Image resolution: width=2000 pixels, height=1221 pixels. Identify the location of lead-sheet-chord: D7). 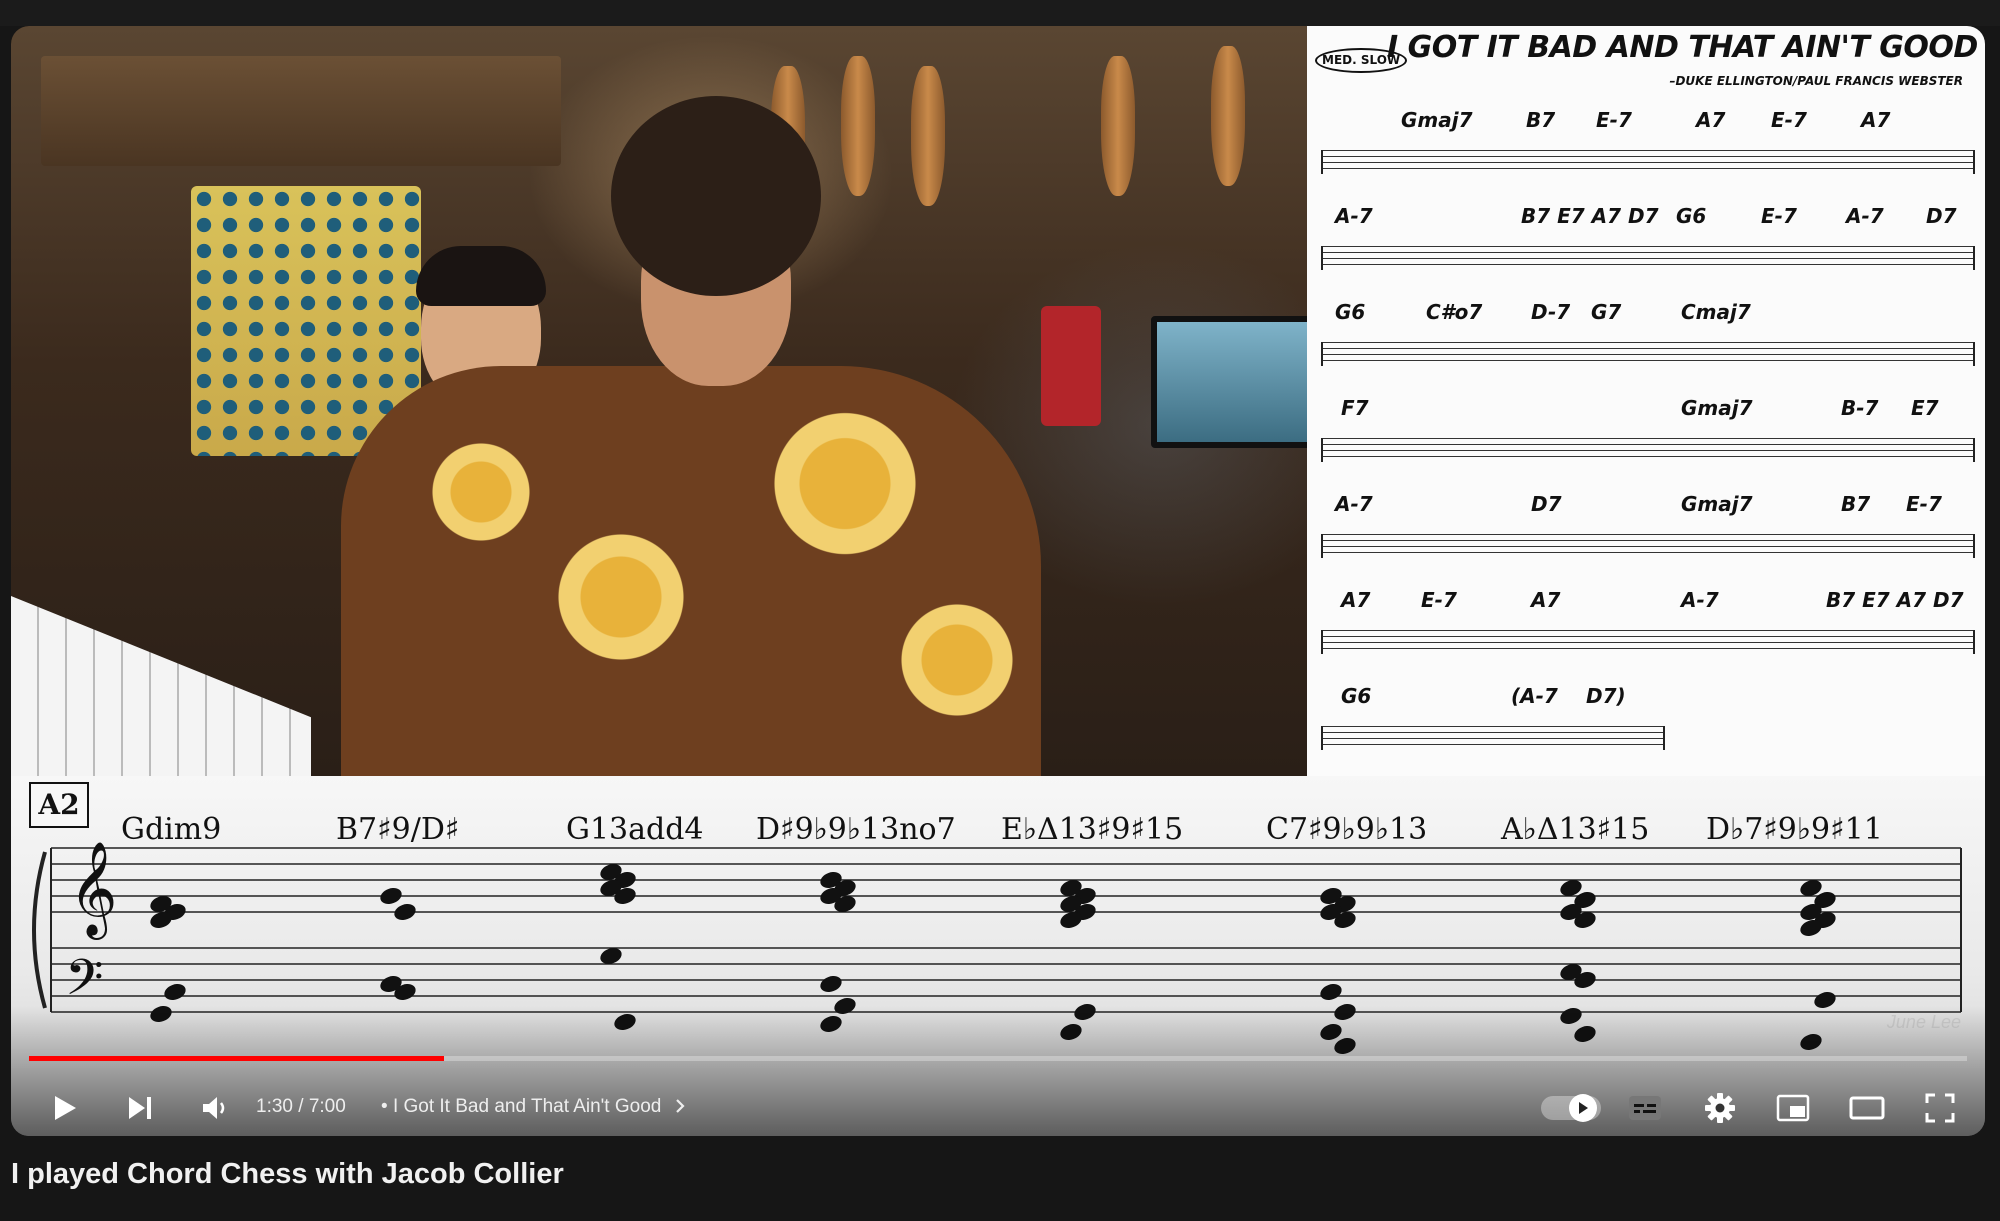
(1606, 696).